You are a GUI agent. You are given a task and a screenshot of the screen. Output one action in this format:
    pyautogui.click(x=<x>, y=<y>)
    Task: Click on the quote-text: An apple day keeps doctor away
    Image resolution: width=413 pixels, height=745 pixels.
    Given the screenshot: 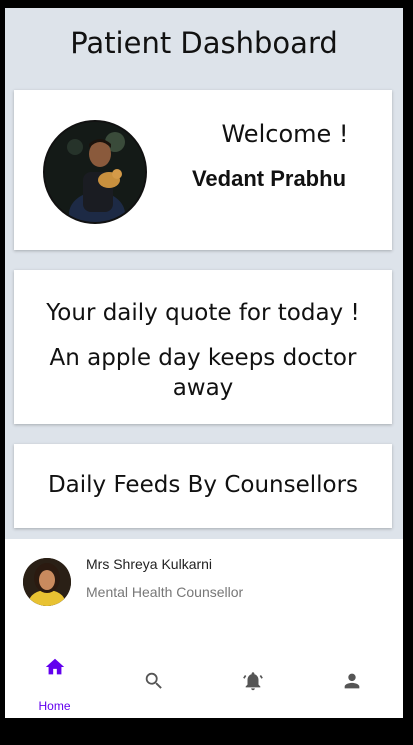 What is the action you would take?
    pyautogui.click(x=203, y=373)
    